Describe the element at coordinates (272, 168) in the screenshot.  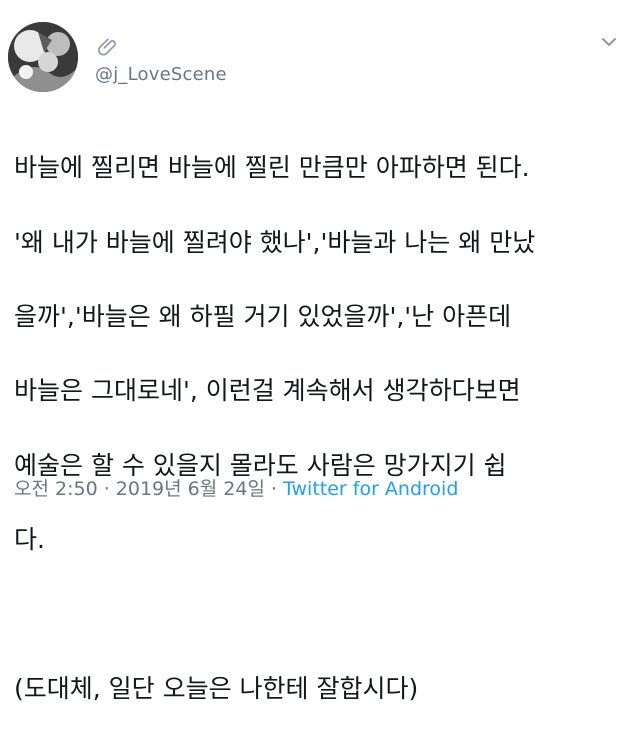
I see `tweet-text-line: 바늘에 찔리면 바늘에 찔린 만큼만 아파하면 된다.` at that location.